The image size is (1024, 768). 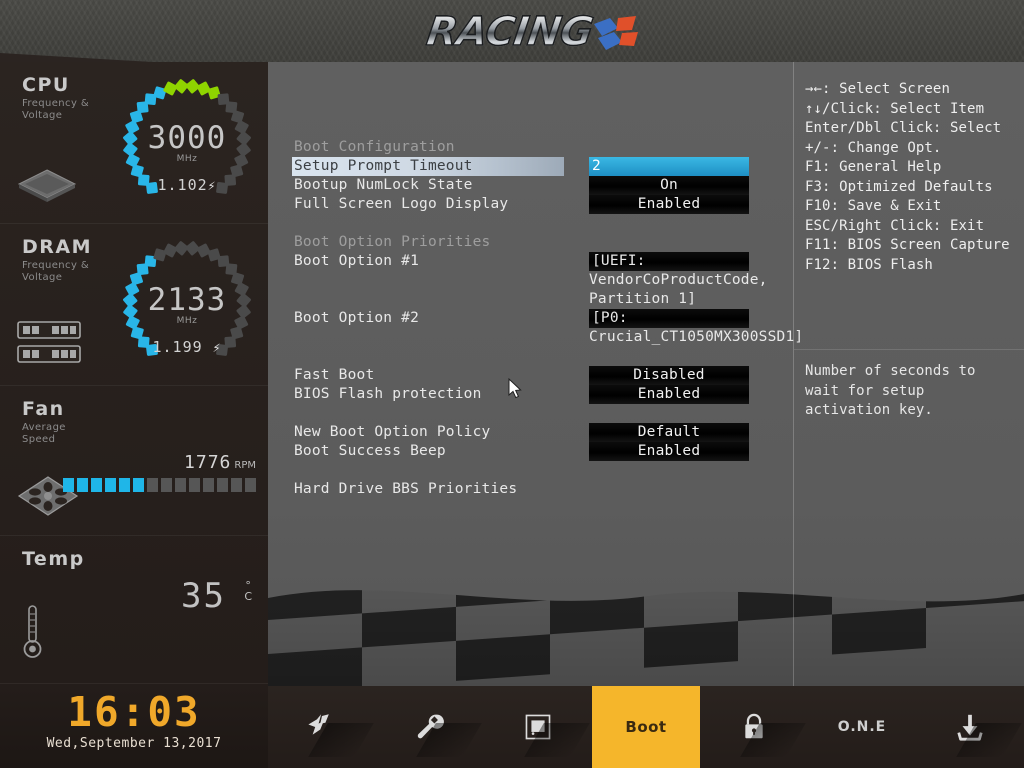 I want to click on checkered-flag-icon, so click(x=322, y=727).